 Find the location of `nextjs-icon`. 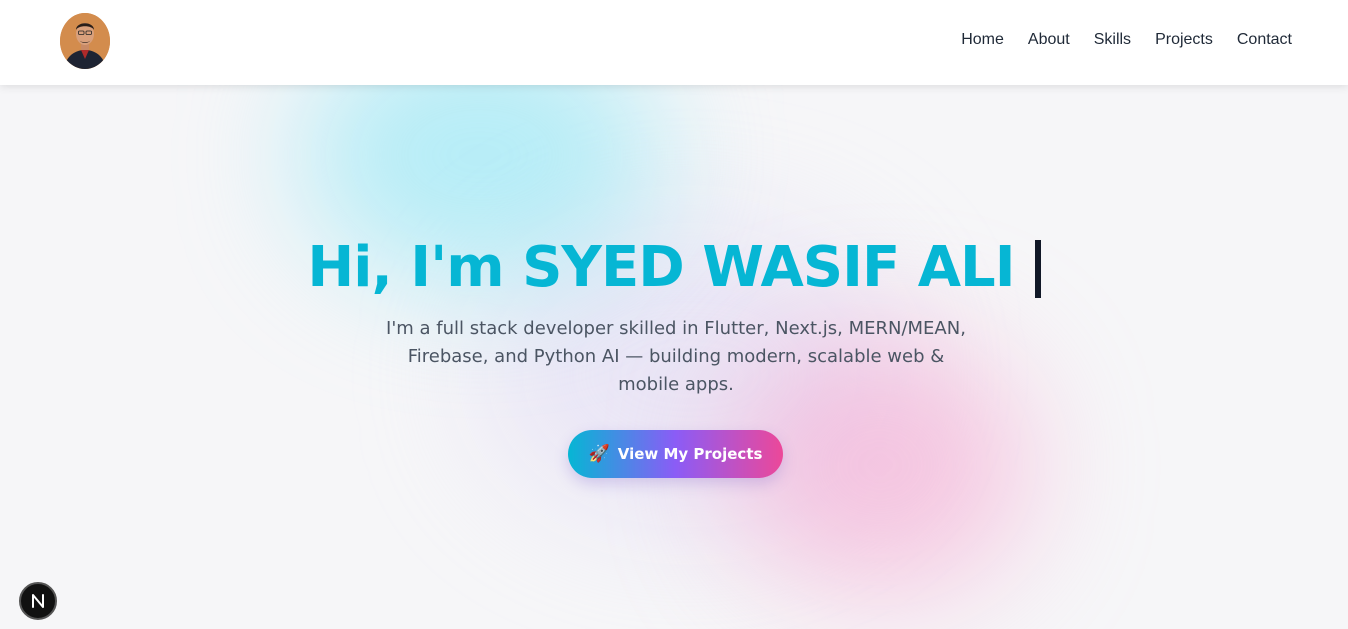

nextjs-icon is located at coordinates (38, 601).